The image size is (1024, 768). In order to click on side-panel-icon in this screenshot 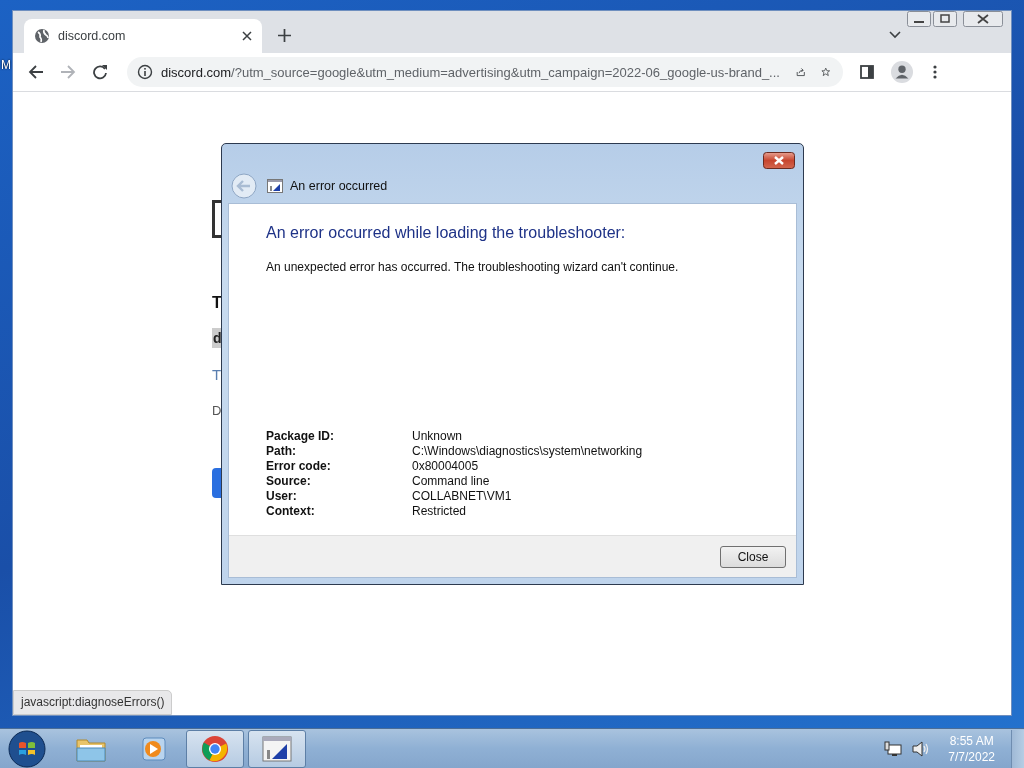, I will do `click(867, 72)`.